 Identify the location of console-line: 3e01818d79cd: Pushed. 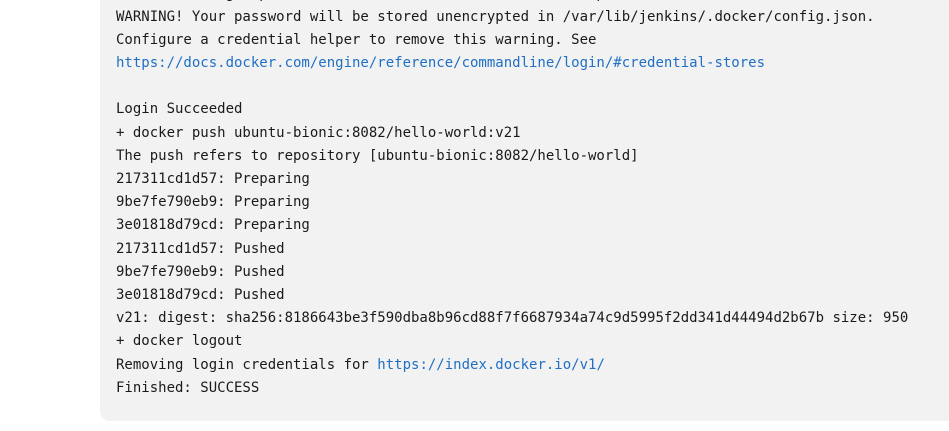
(512, 295).